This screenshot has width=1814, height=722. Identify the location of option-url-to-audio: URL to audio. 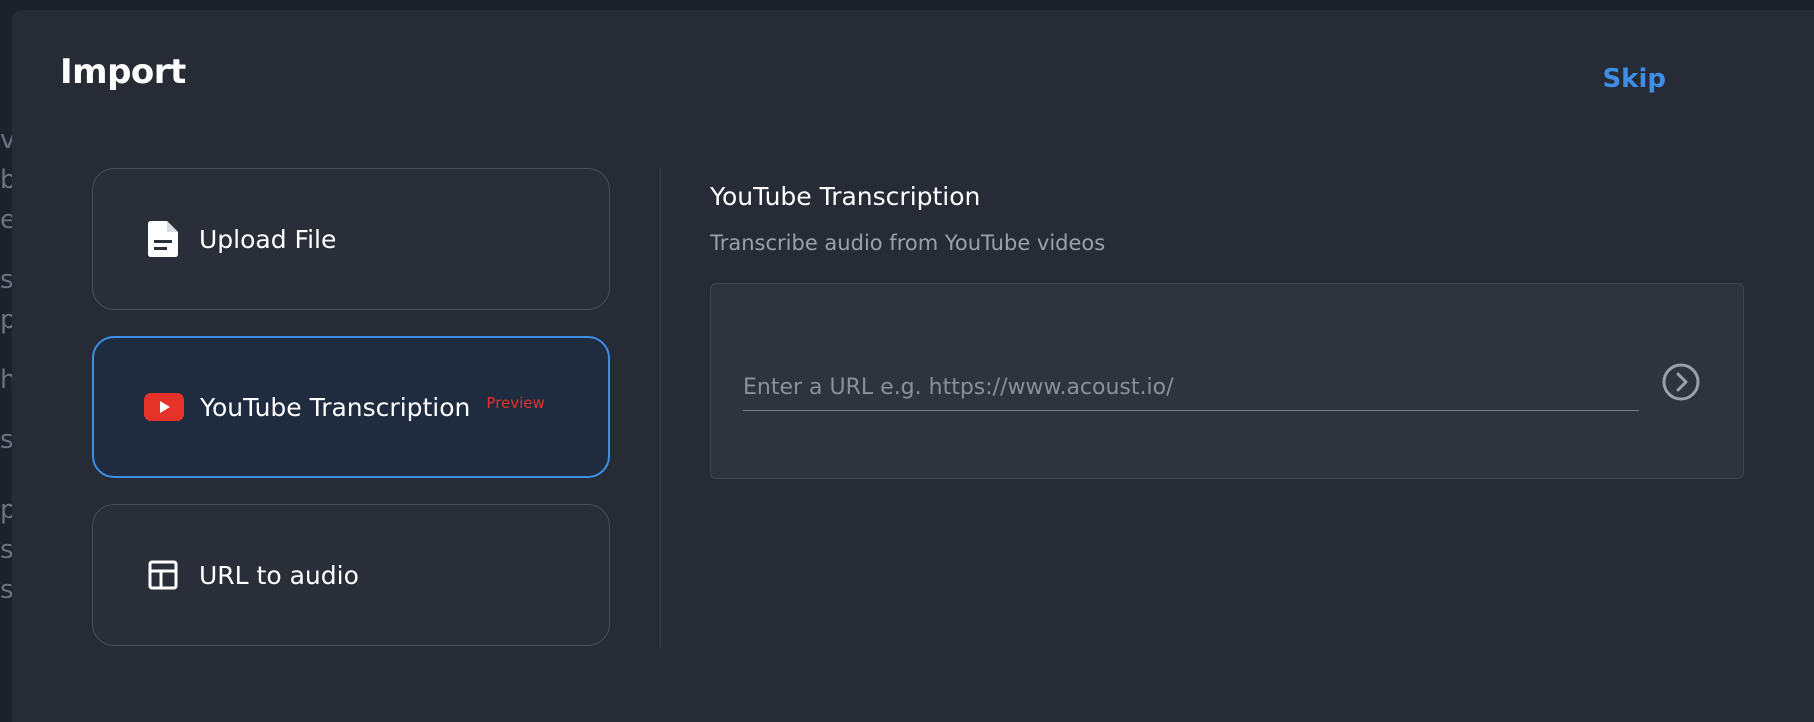
(351, 575).